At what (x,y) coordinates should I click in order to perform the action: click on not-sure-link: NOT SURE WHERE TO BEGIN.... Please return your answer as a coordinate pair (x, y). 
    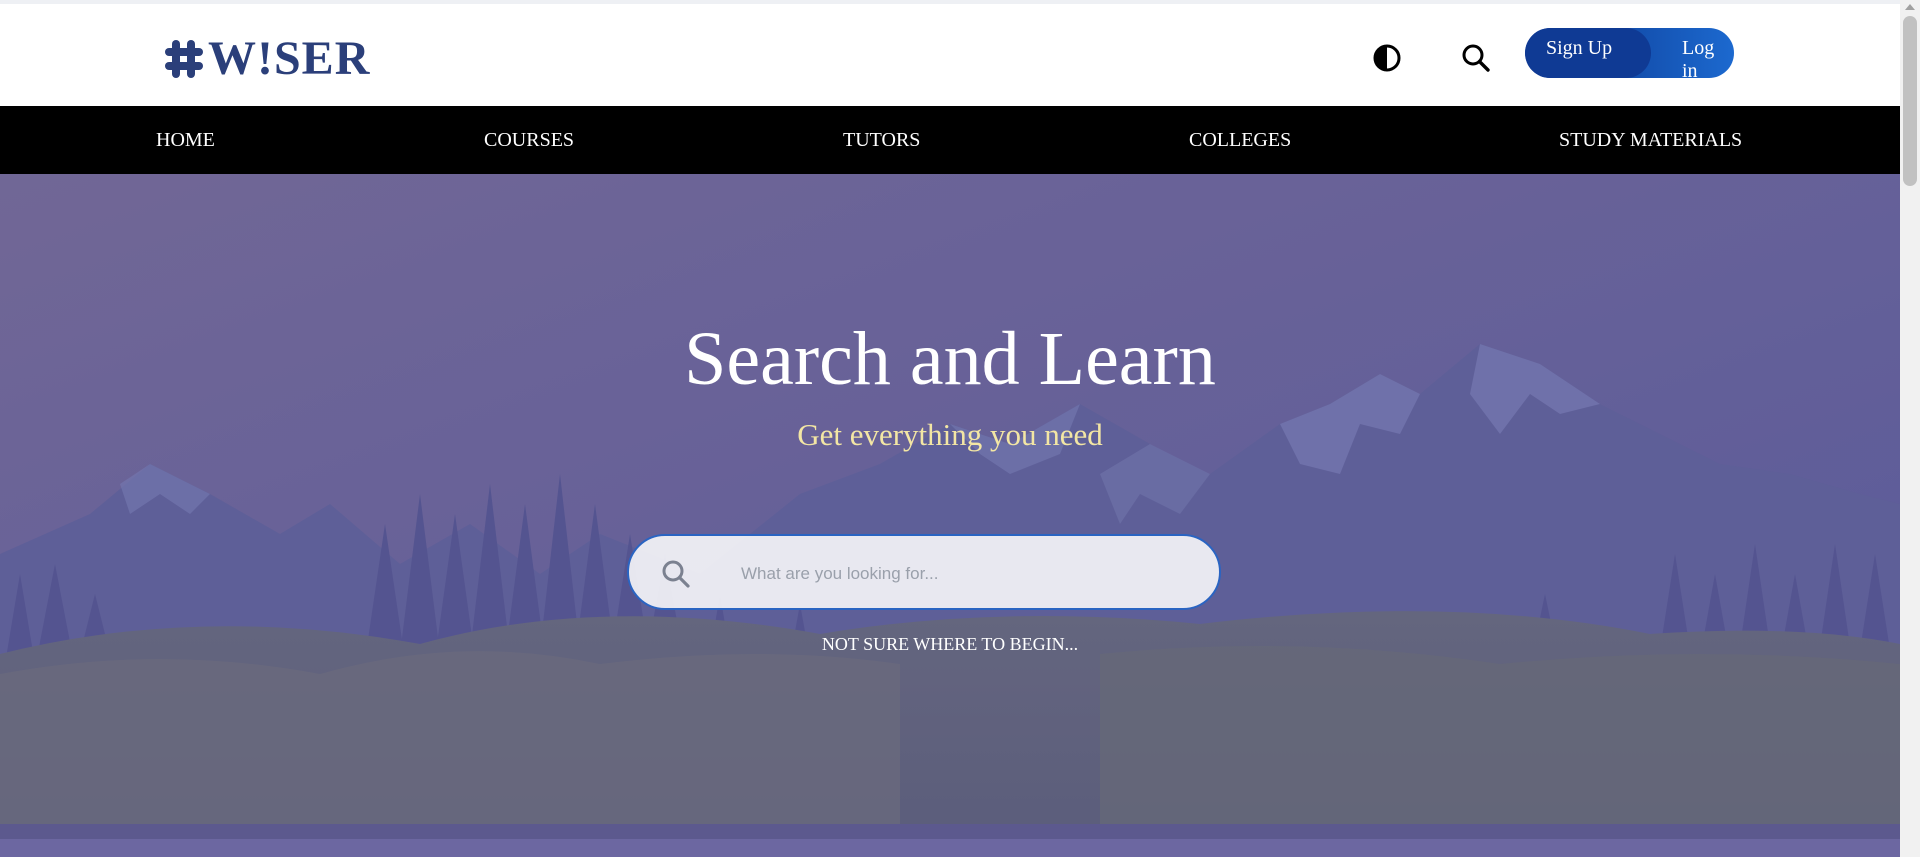
    Looking at the image, I should click on (950, 644).